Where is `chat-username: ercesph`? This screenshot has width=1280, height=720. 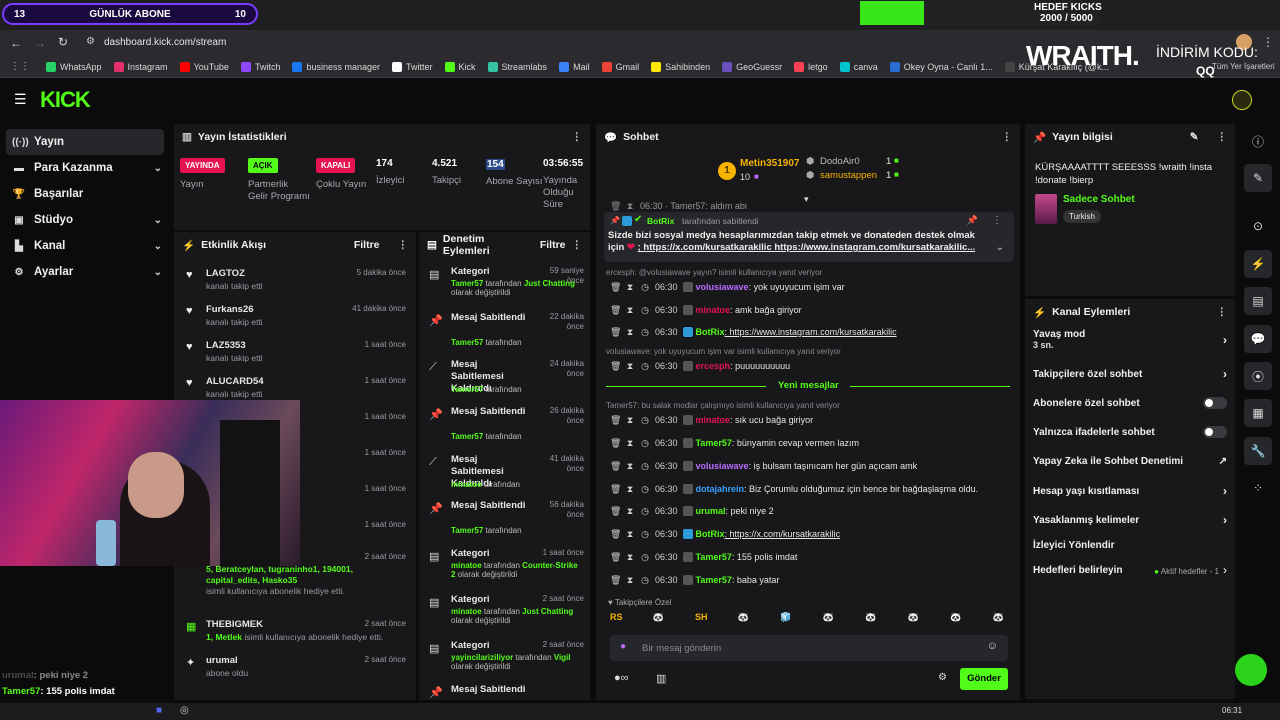
chat-username: ercesph is located at coordinates (713, 366).